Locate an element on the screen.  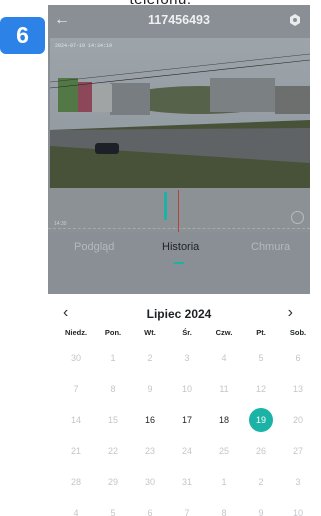
calendar-day: 13 is located at coordinates (296, 389).